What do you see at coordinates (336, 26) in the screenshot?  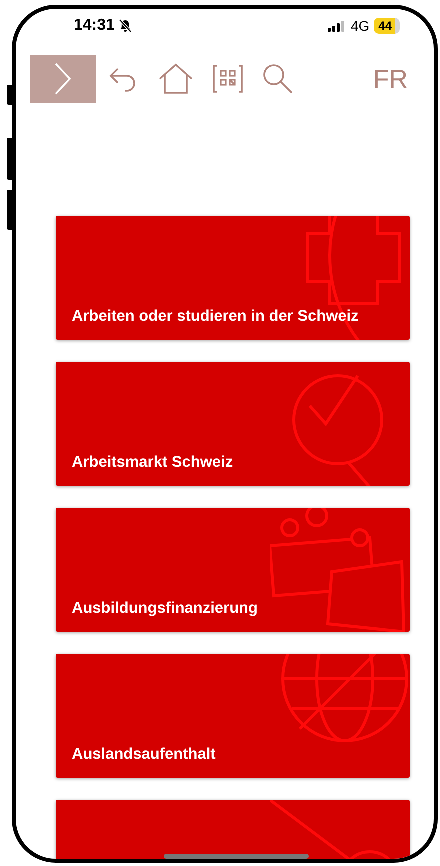 I see `signal-icon` at bounding box center [336, 26].